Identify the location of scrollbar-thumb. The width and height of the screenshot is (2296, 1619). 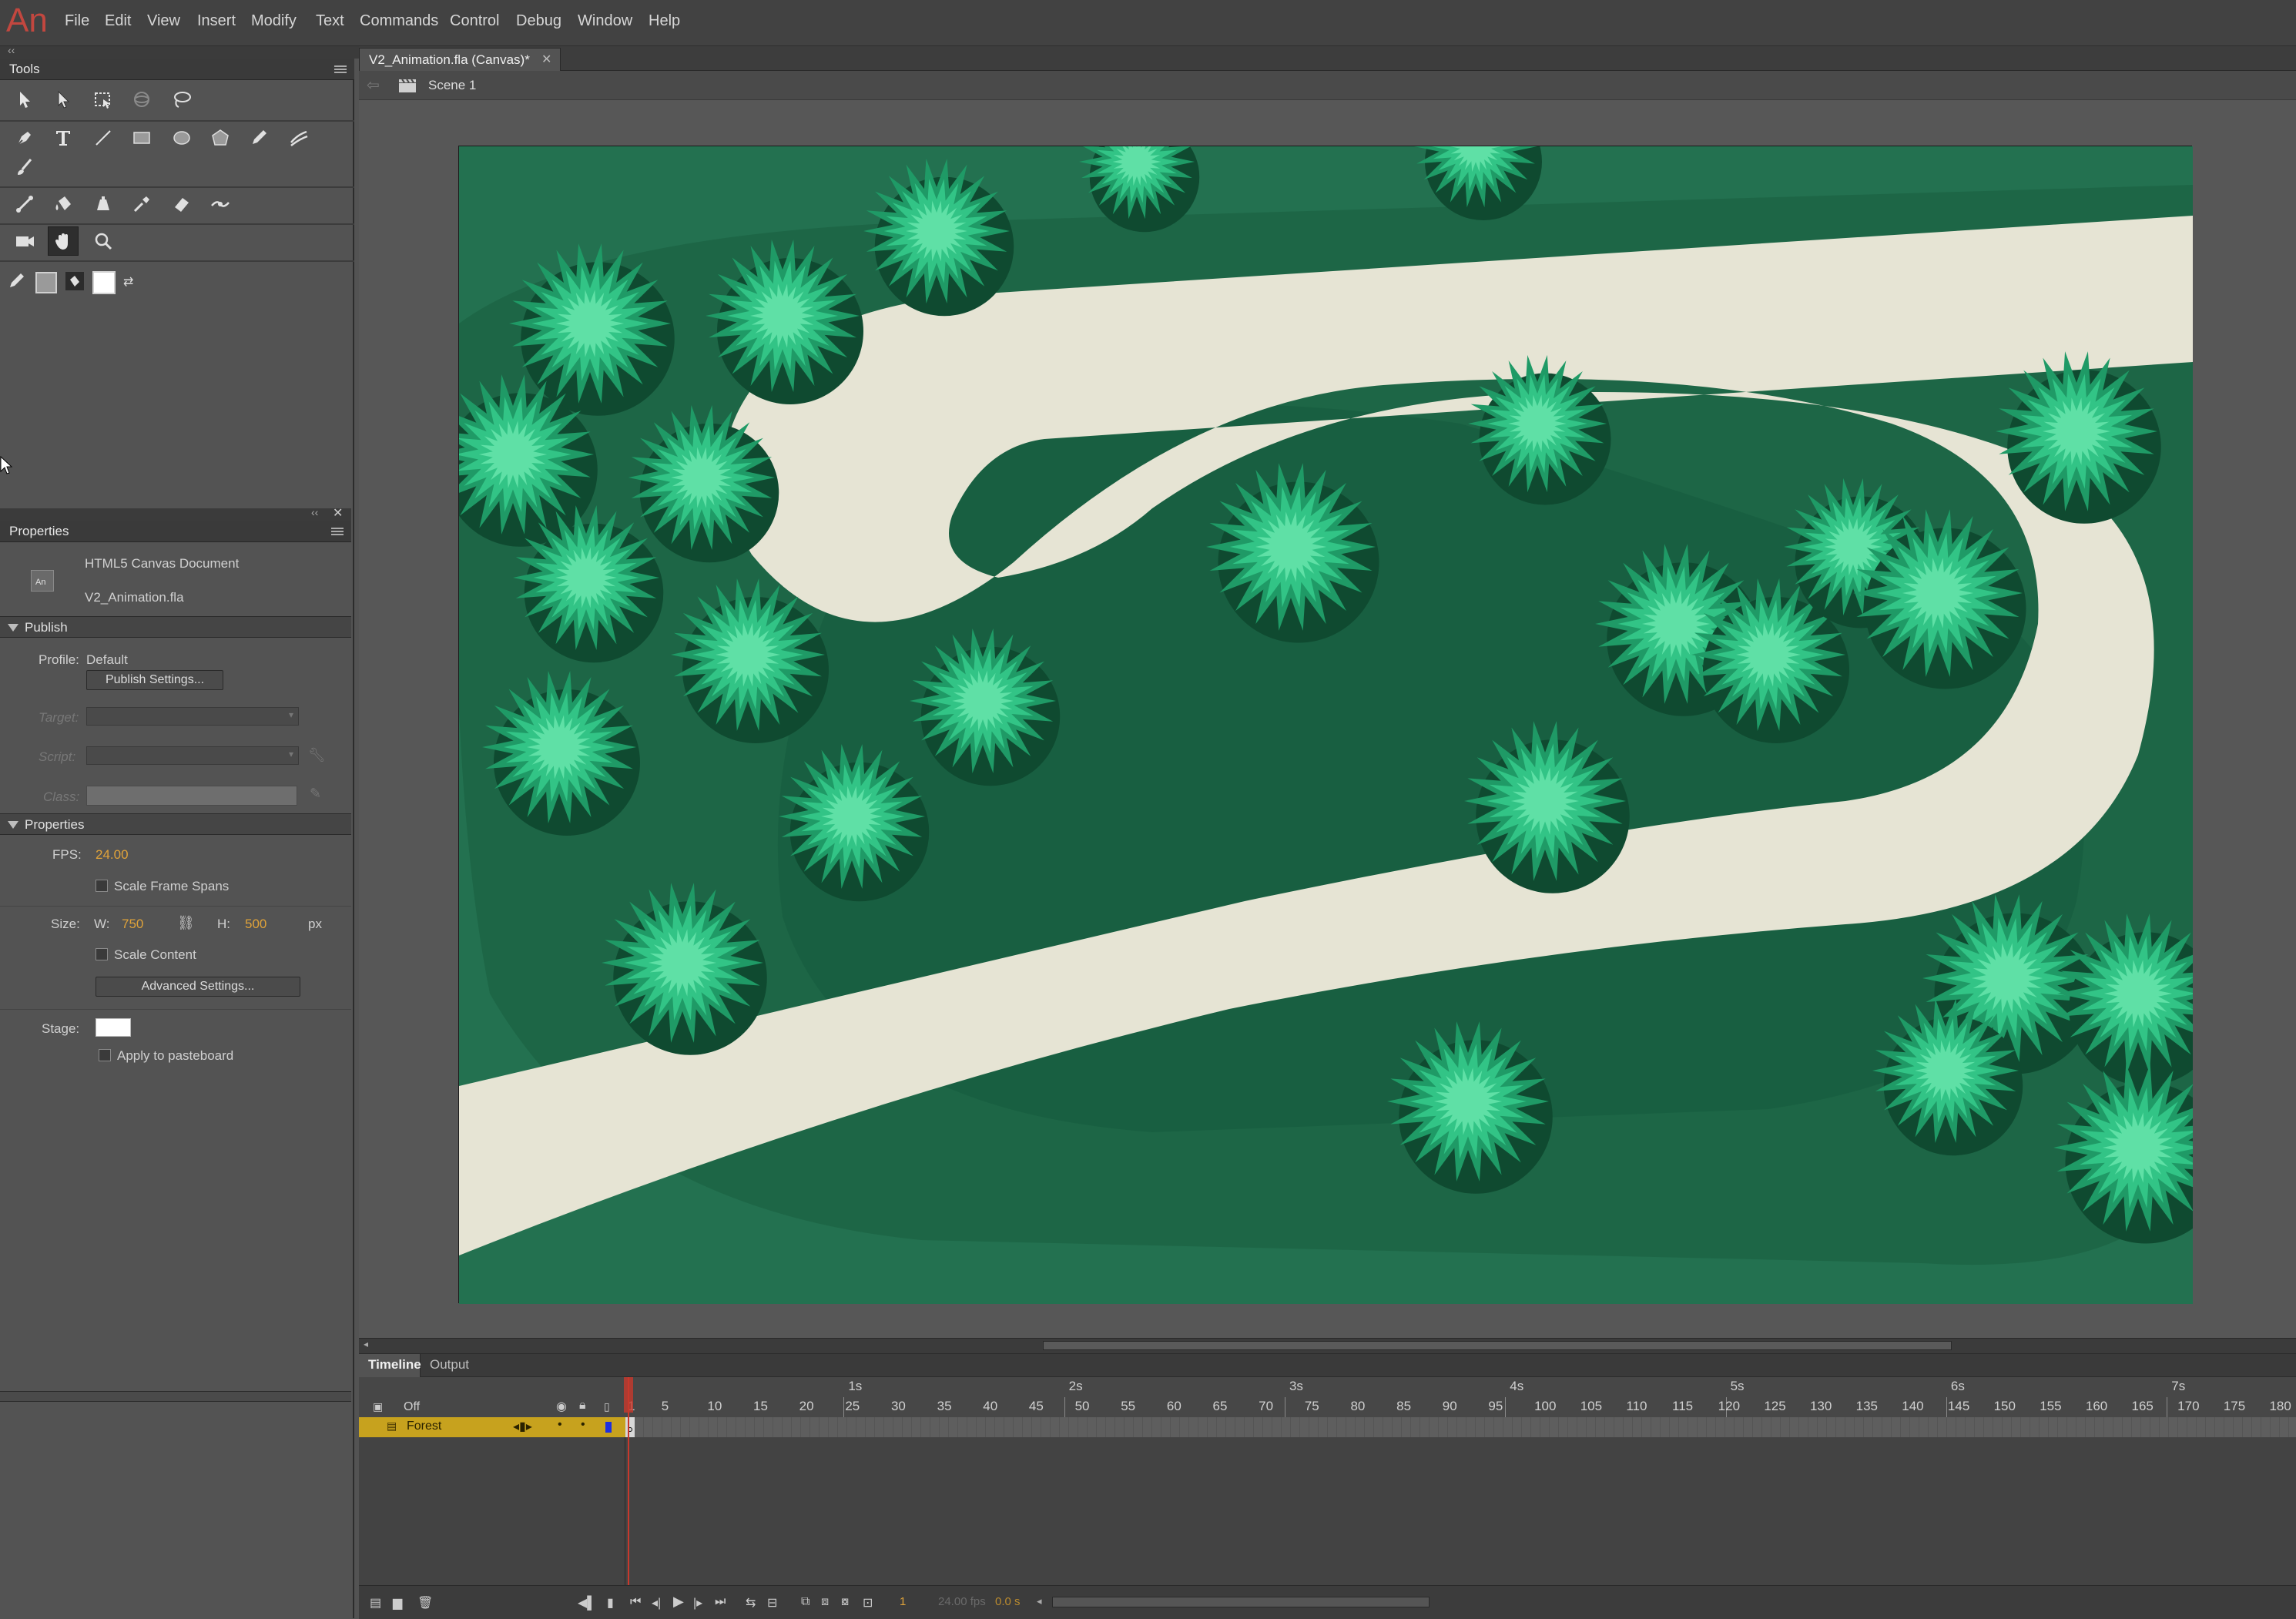
(1497, 1345).